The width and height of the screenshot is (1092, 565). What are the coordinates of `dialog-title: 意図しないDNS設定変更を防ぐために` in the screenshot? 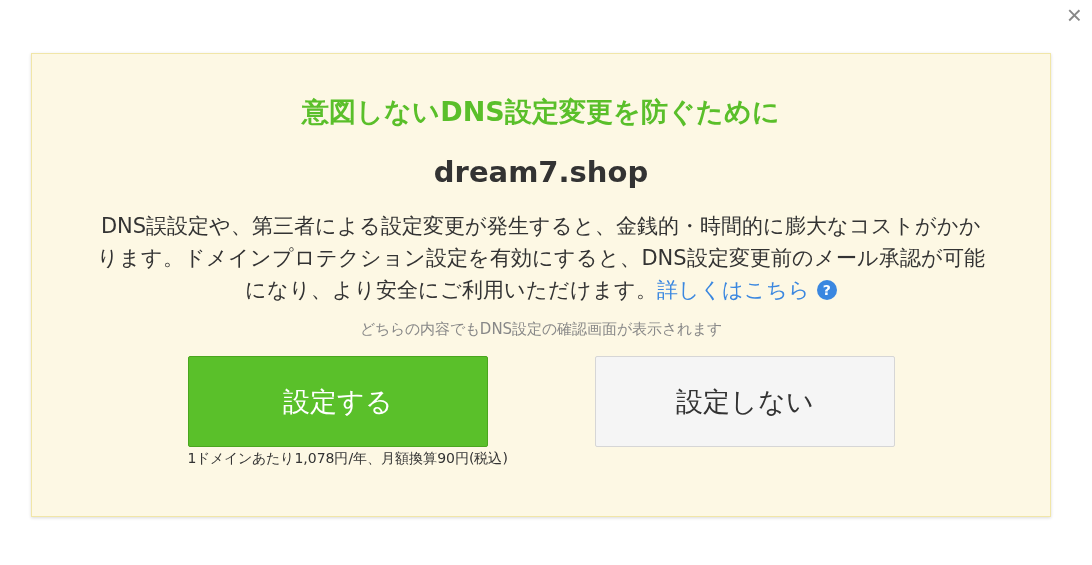 It's located at (541, 112).